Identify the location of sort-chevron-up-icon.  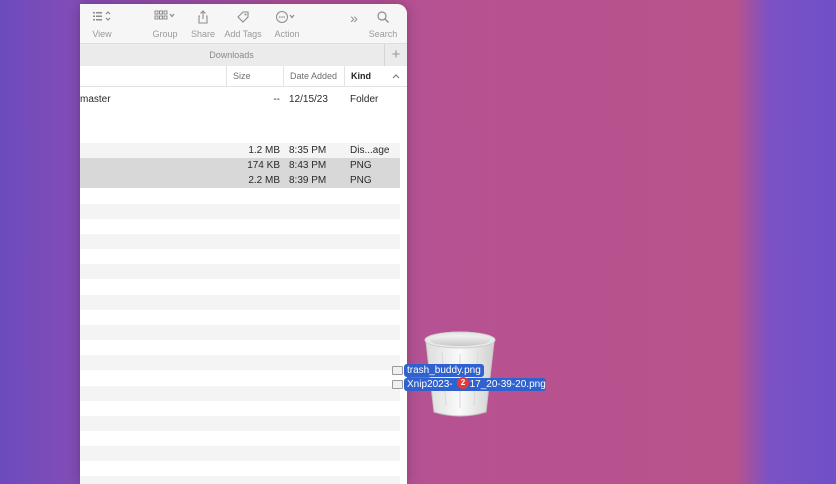
(396, 76).